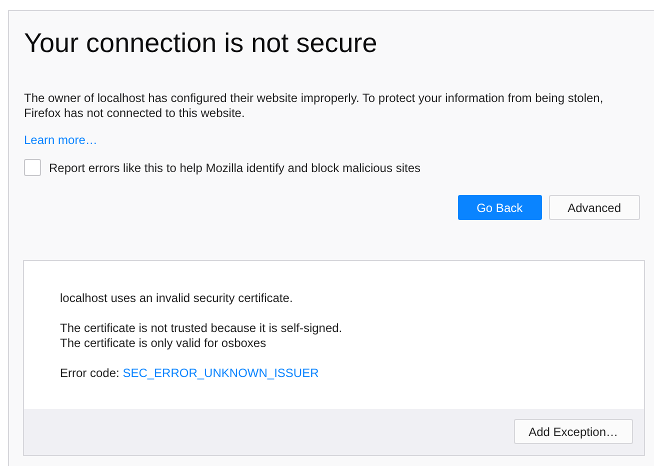 The height and width of the screenshot is (466, 654). I want to click on report-checkbox, so click(32, 167).